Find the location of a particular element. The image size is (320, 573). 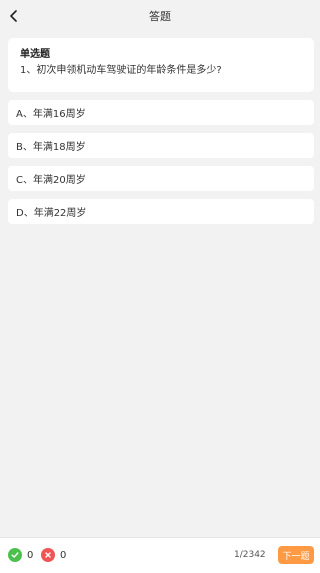

check-icon is located at coordinates (15, 555).